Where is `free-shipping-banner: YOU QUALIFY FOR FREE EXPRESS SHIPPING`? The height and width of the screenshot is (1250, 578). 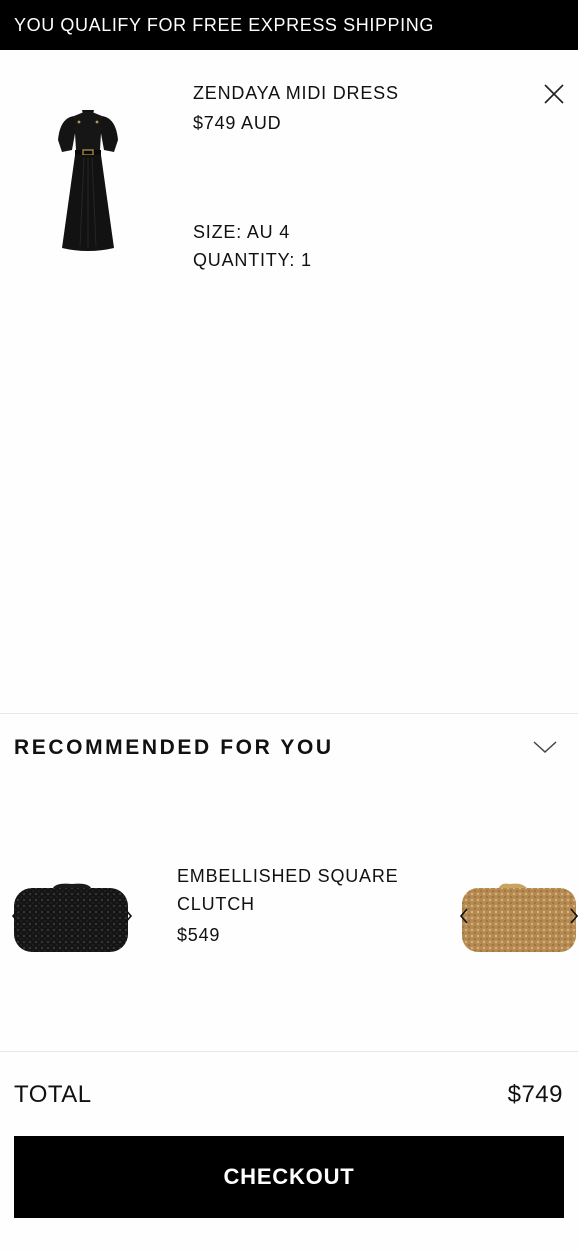 free-shipping-banner: YOU QUALIFY FOR FREE EXPRESS SHIPPING is located at coordinates (289, 25).